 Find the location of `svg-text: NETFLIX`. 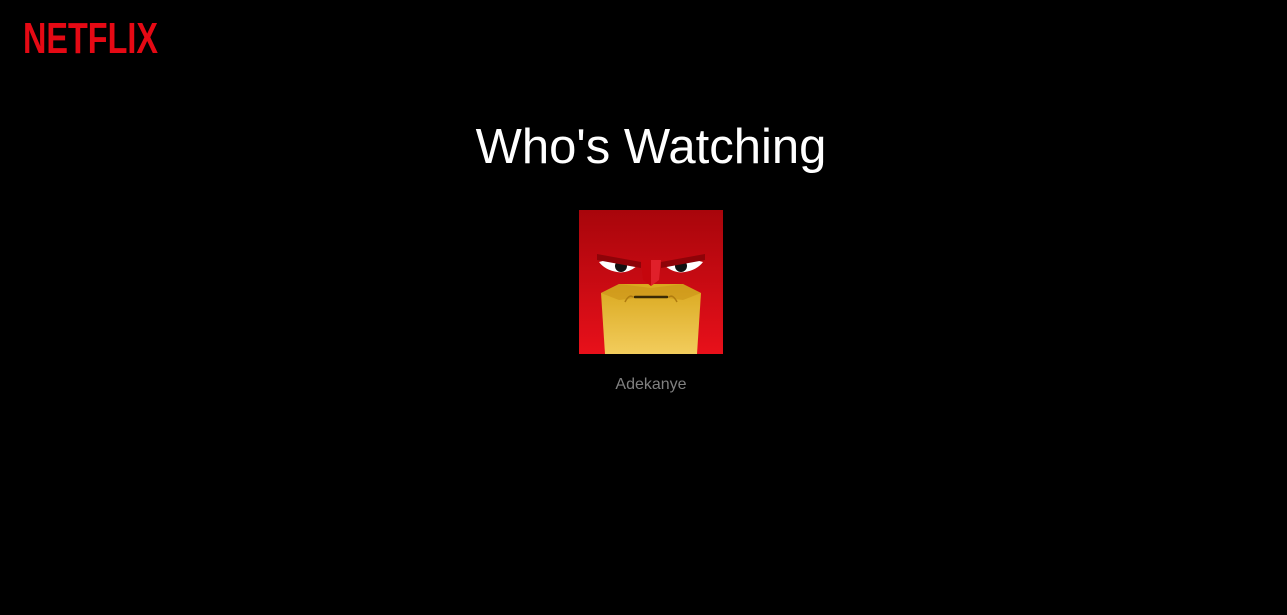

svg-text: NETFLIX is located at coordinates (90, 37).